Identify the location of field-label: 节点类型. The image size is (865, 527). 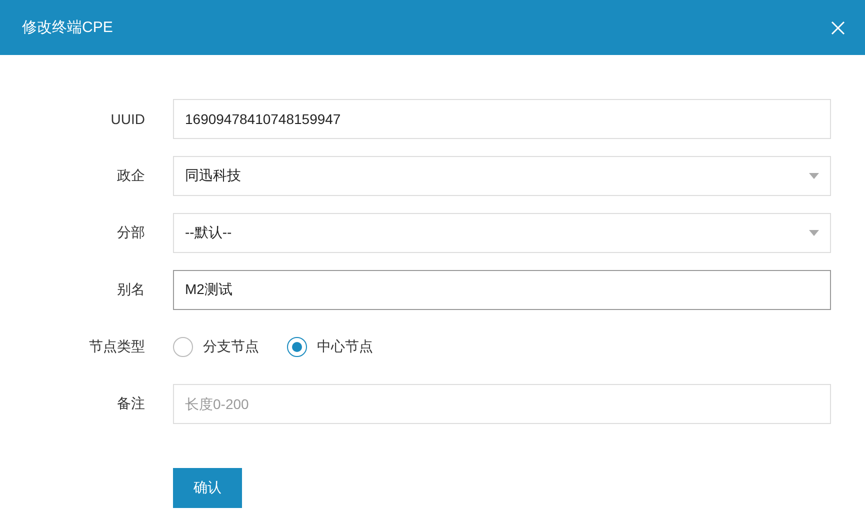
(116, 347).